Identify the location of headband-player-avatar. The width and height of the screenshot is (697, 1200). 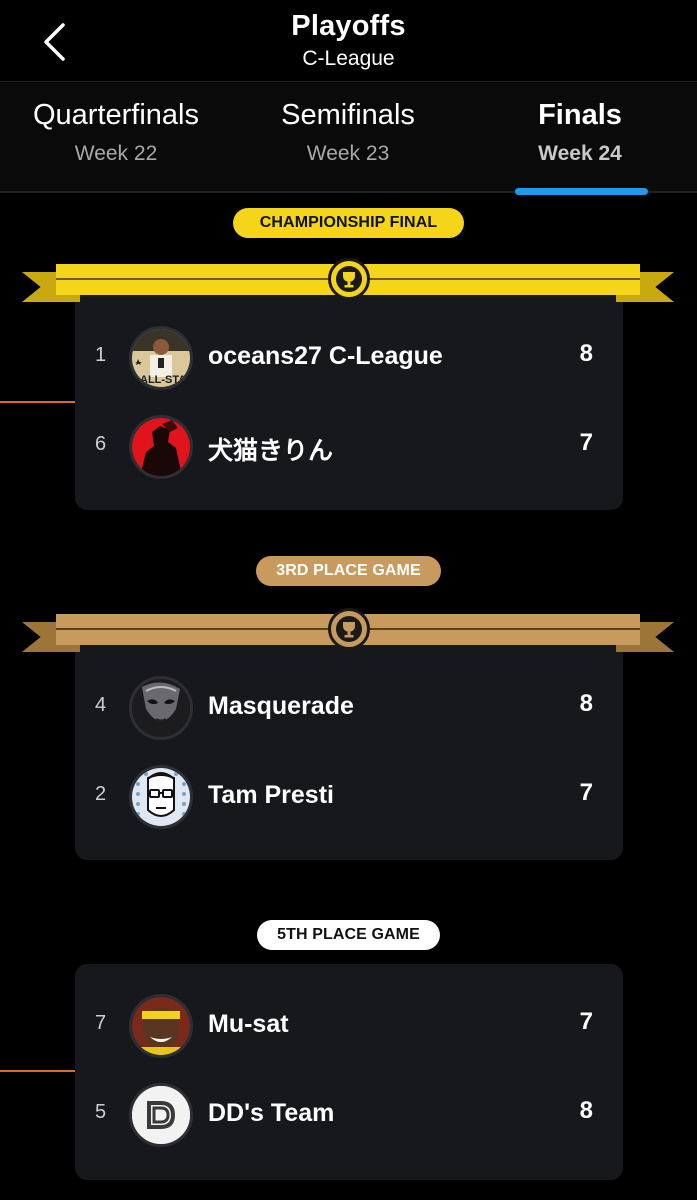
(161, 1026).